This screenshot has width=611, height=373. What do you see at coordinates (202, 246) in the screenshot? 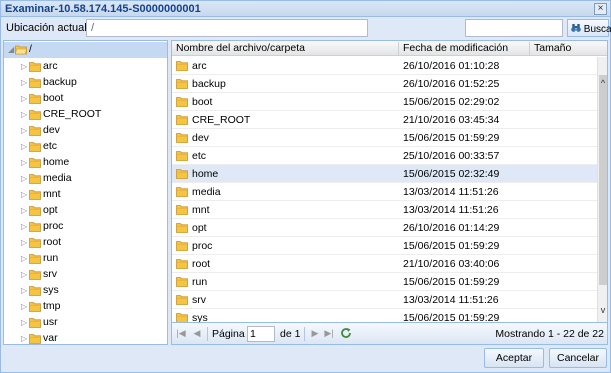
I see `file-name-cell: proc` at bounding box center [202, 246].